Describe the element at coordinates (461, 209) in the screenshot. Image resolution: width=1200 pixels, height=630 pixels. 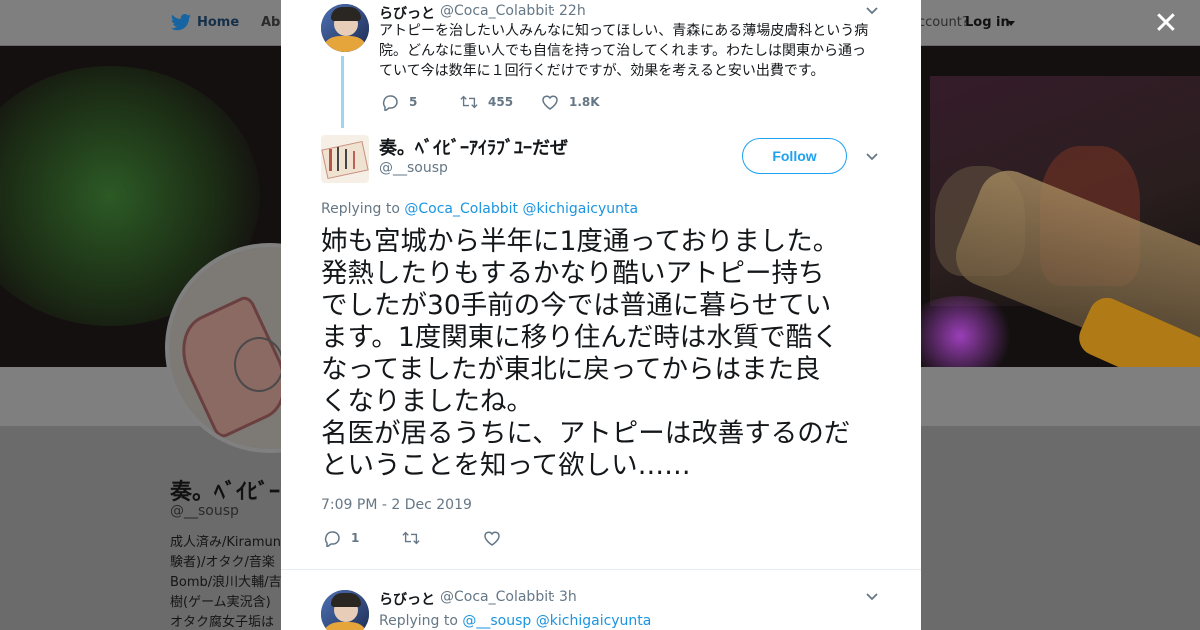
I see `mention-link: @Coca_Colabbit` at that location.